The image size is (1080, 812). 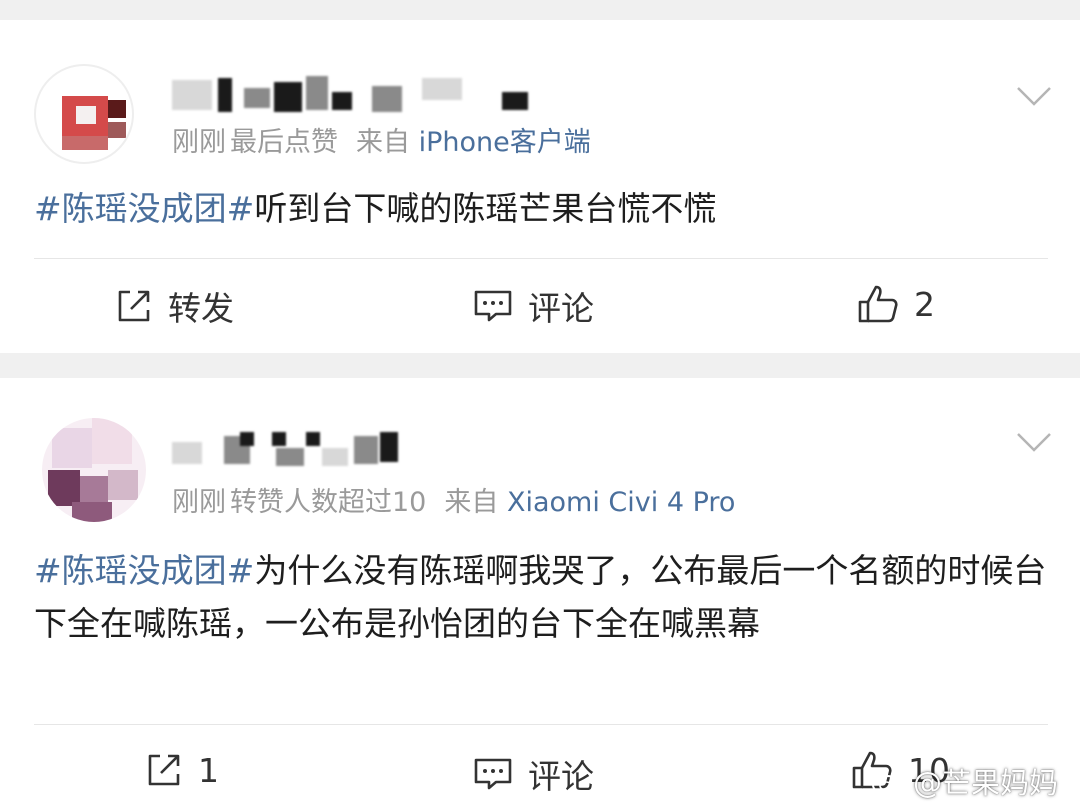 I want to click on weibo-logo-icon, so click(x=888, y=782).